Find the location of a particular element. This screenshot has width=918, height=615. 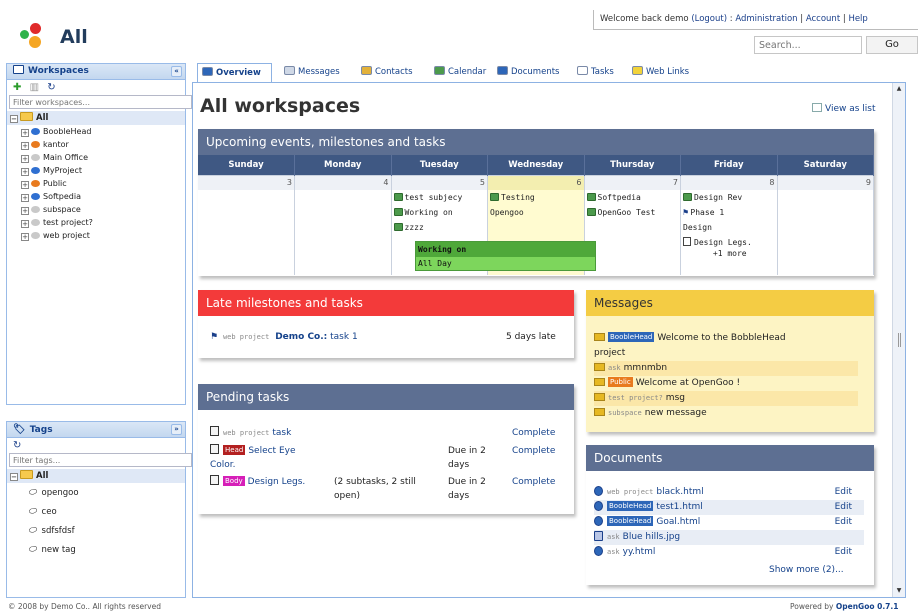

vertical-scrollbar: ▲ ▼ is located at coordinates (898, 340).